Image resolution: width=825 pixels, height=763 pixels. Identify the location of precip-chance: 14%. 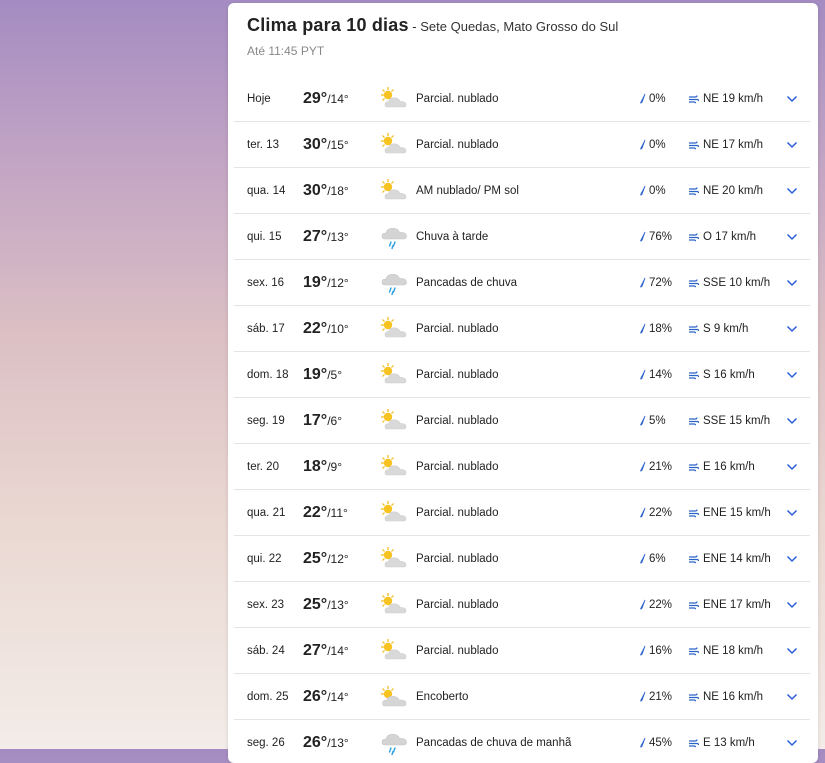
(655, 375).